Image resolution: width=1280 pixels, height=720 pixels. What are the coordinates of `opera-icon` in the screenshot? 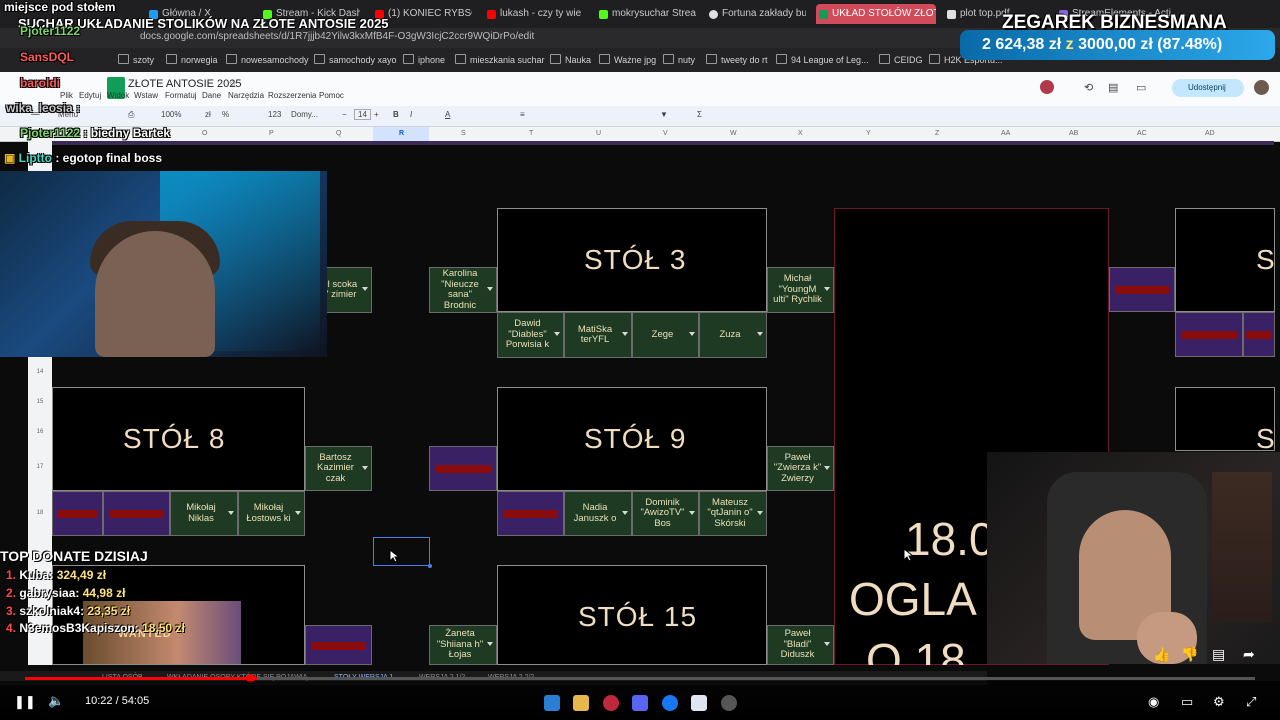 It's located at (611, 703).